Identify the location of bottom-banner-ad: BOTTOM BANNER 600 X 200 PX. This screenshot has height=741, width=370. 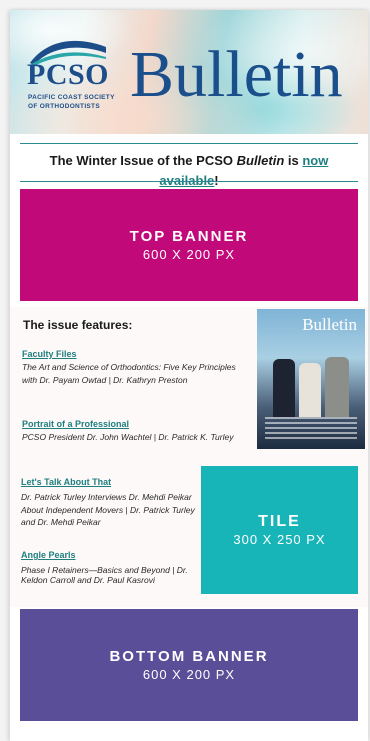
(189, 665).